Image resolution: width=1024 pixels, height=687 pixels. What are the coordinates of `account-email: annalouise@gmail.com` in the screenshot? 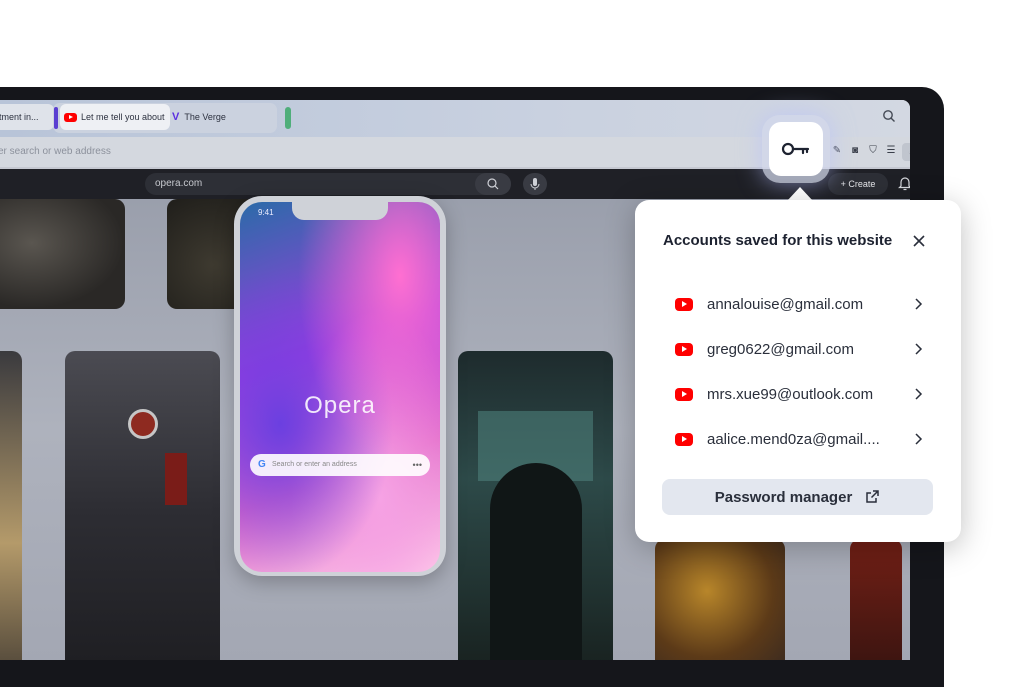 It's located at (785, 304).